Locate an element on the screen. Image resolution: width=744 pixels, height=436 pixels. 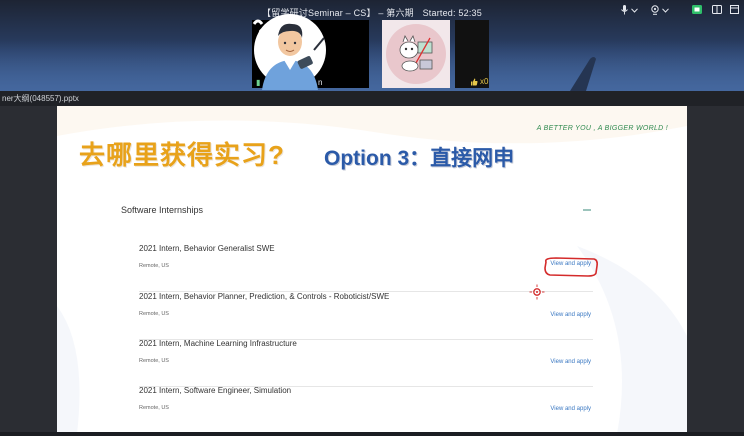
microphone-icon is located at coordinates (624, 10).